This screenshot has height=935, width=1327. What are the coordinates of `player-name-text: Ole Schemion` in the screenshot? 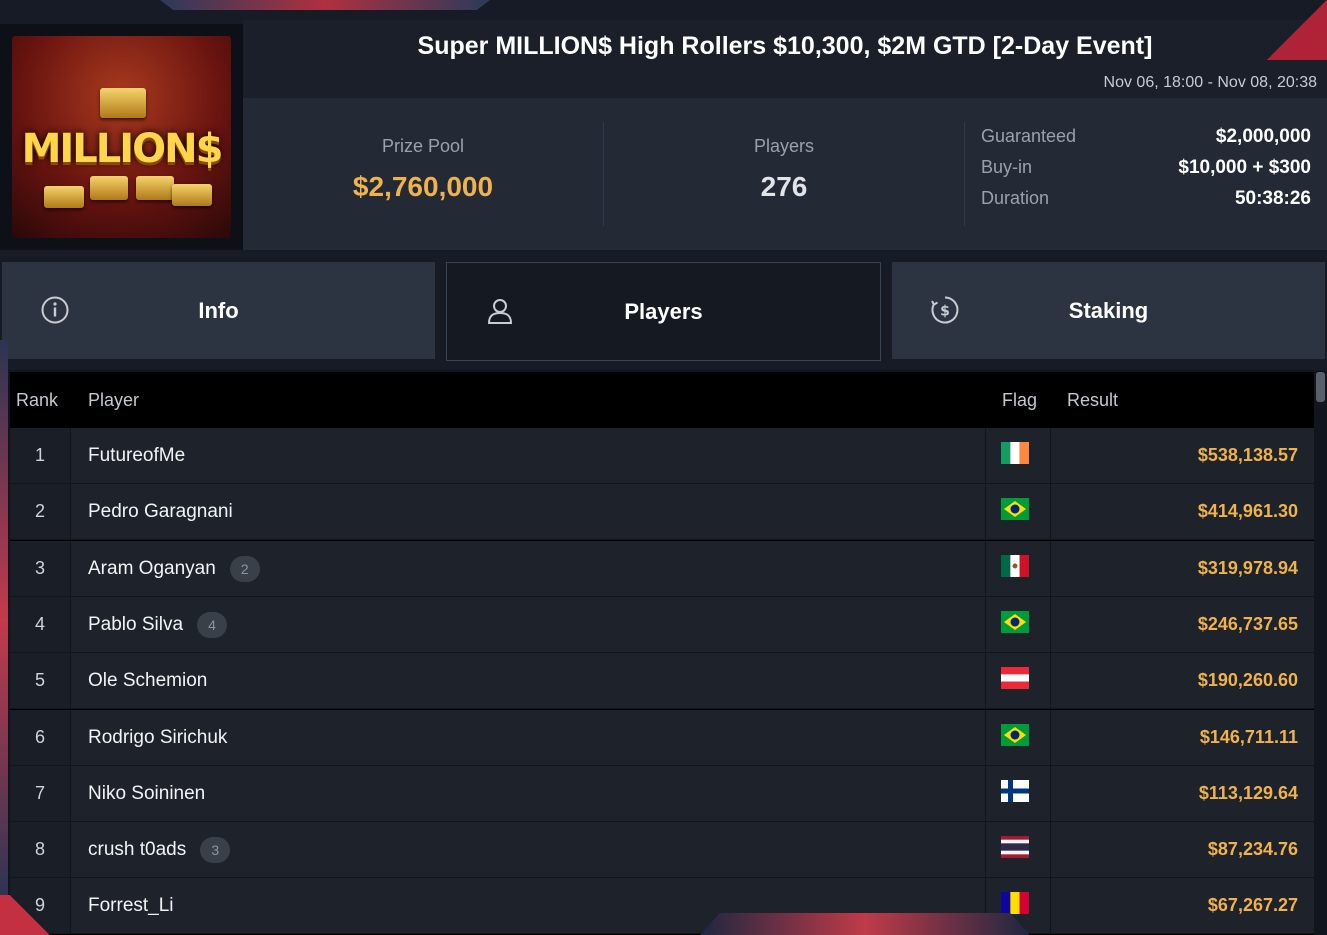 It's located at (148, 681).